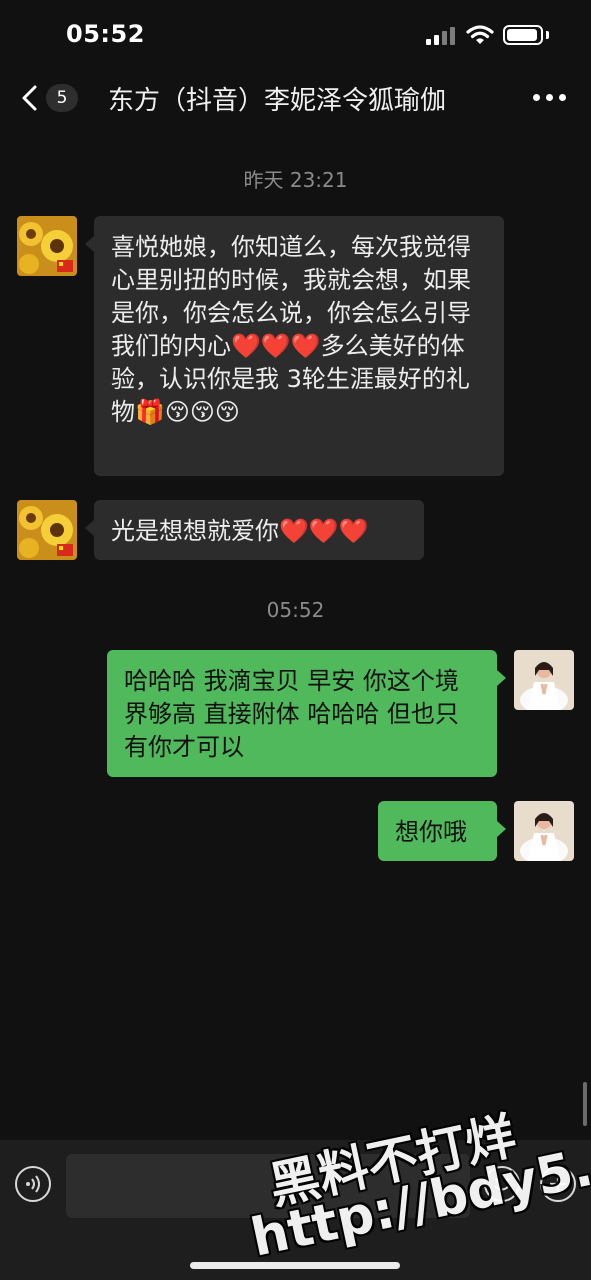  I want to click on chat-header: 5 东方（抖音）李妮泽令狐瑜伽, so click(295, 98).